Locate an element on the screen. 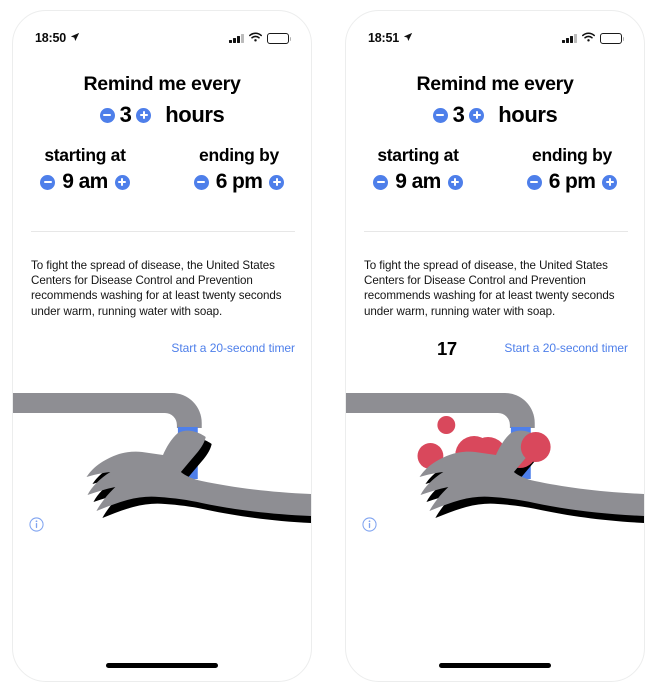  status-bar-left: 18:51 is located at coordinates (390, 38).